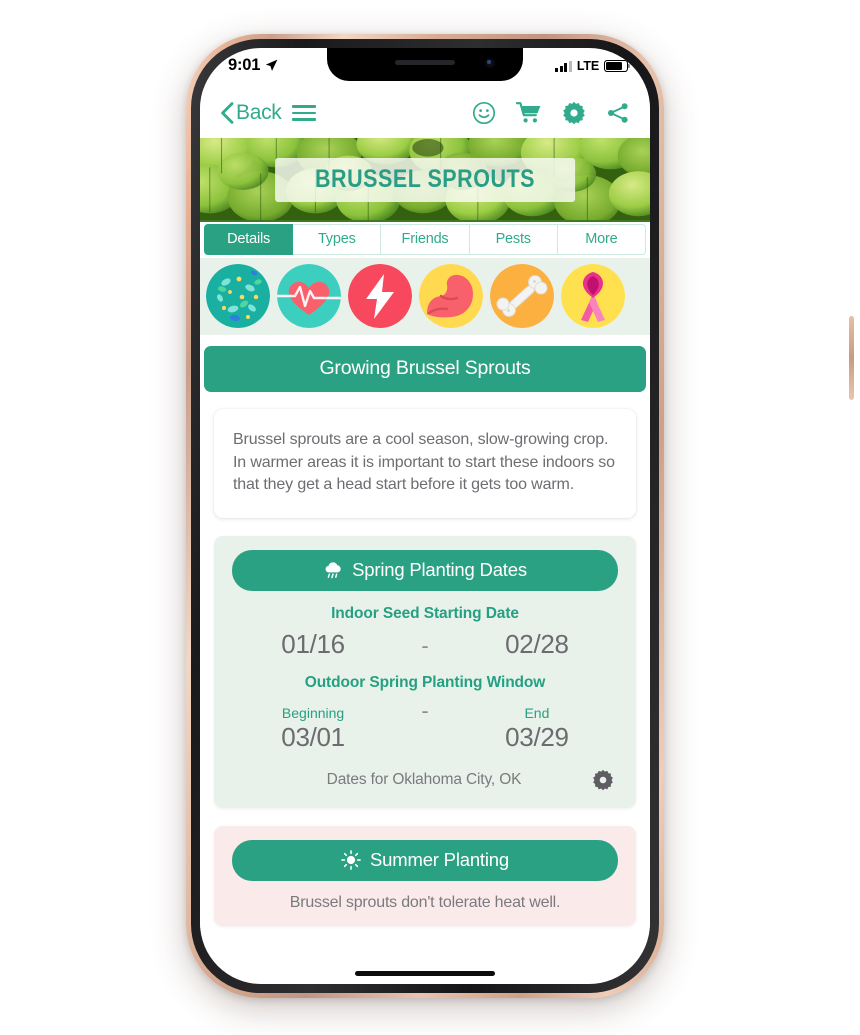 This screenshot has width=860, height=1035. Describe the element at coordinates (529, 113) in the screenshot. I see `cart-icon` at that location.